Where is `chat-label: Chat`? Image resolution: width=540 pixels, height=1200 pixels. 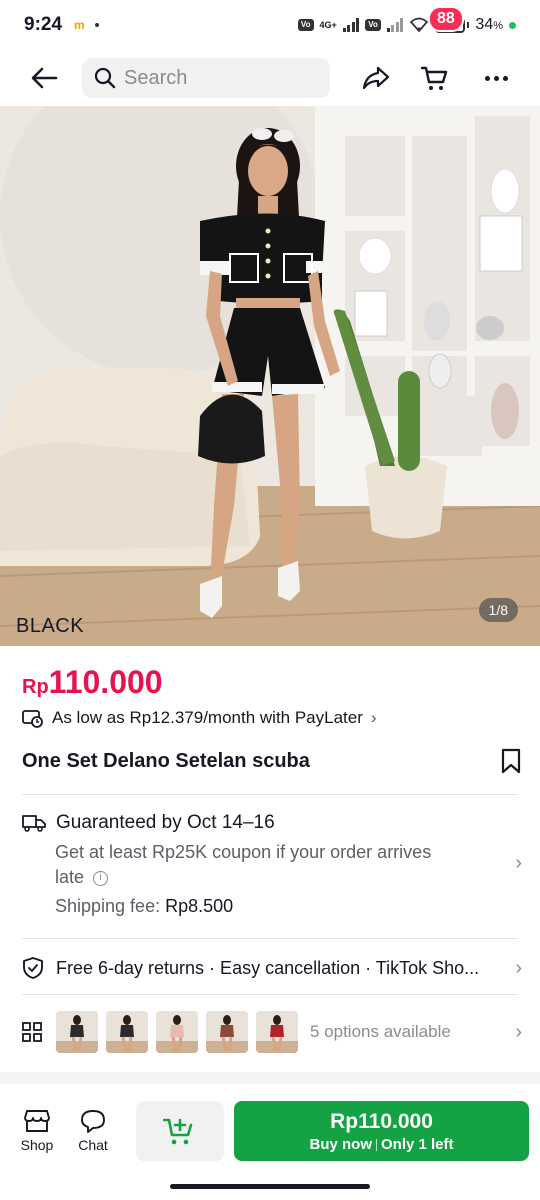
chat-label: Chat is located at coordinates (93, 1145).